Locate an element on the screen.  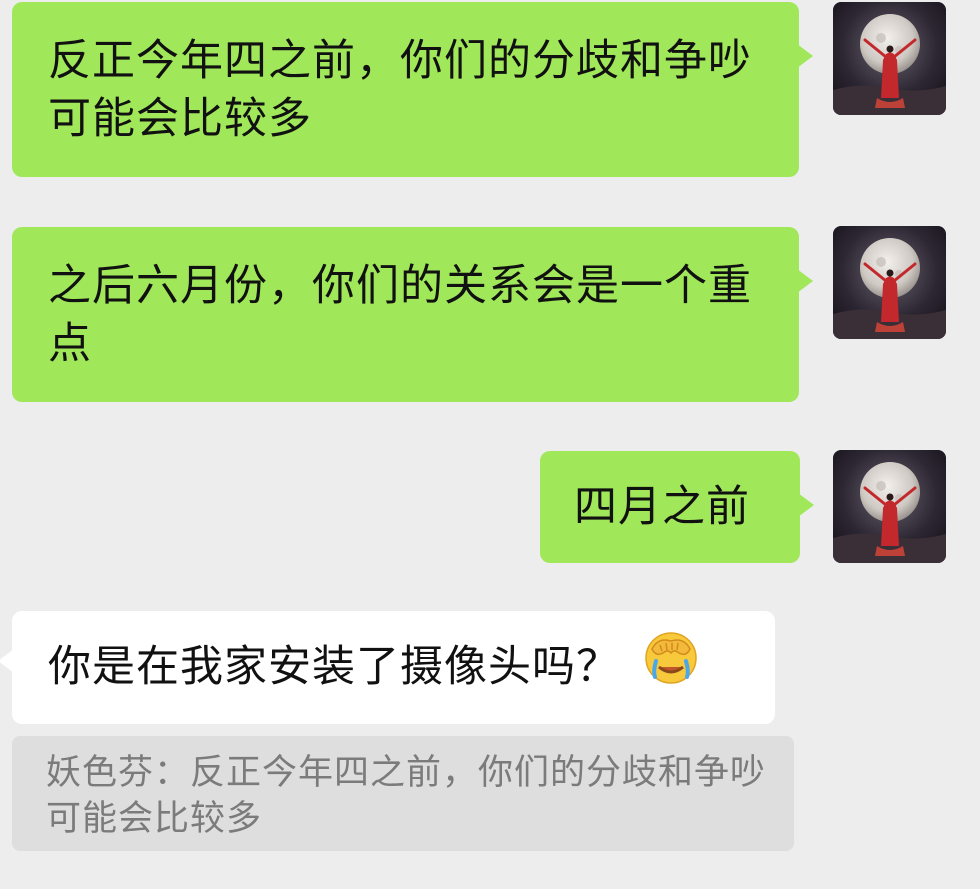
message-bubble-sent: 四月之前 is located at coordinates (677, 507).